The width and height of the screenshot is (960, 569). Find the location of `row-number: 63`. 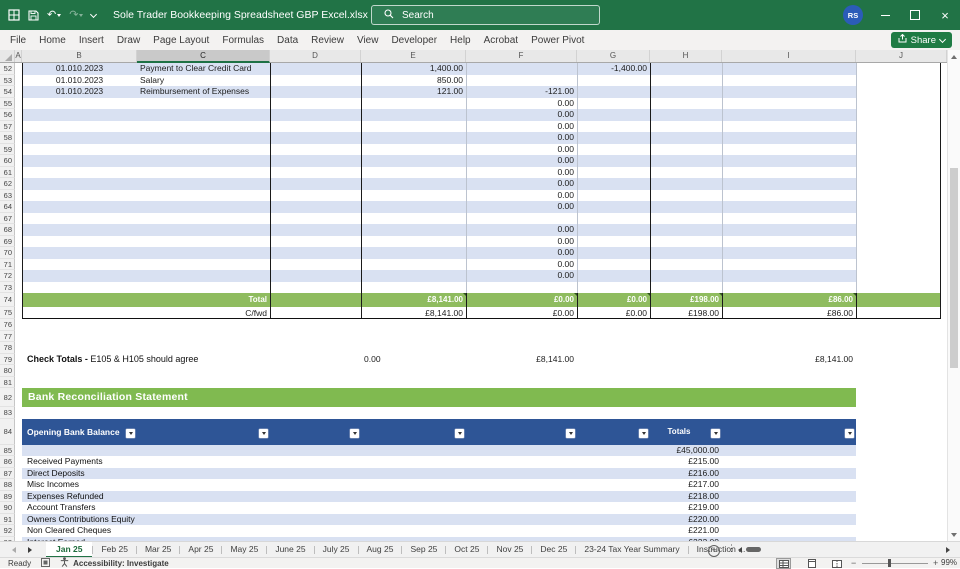

row-number: 63 is located at coordinates (7, 195).